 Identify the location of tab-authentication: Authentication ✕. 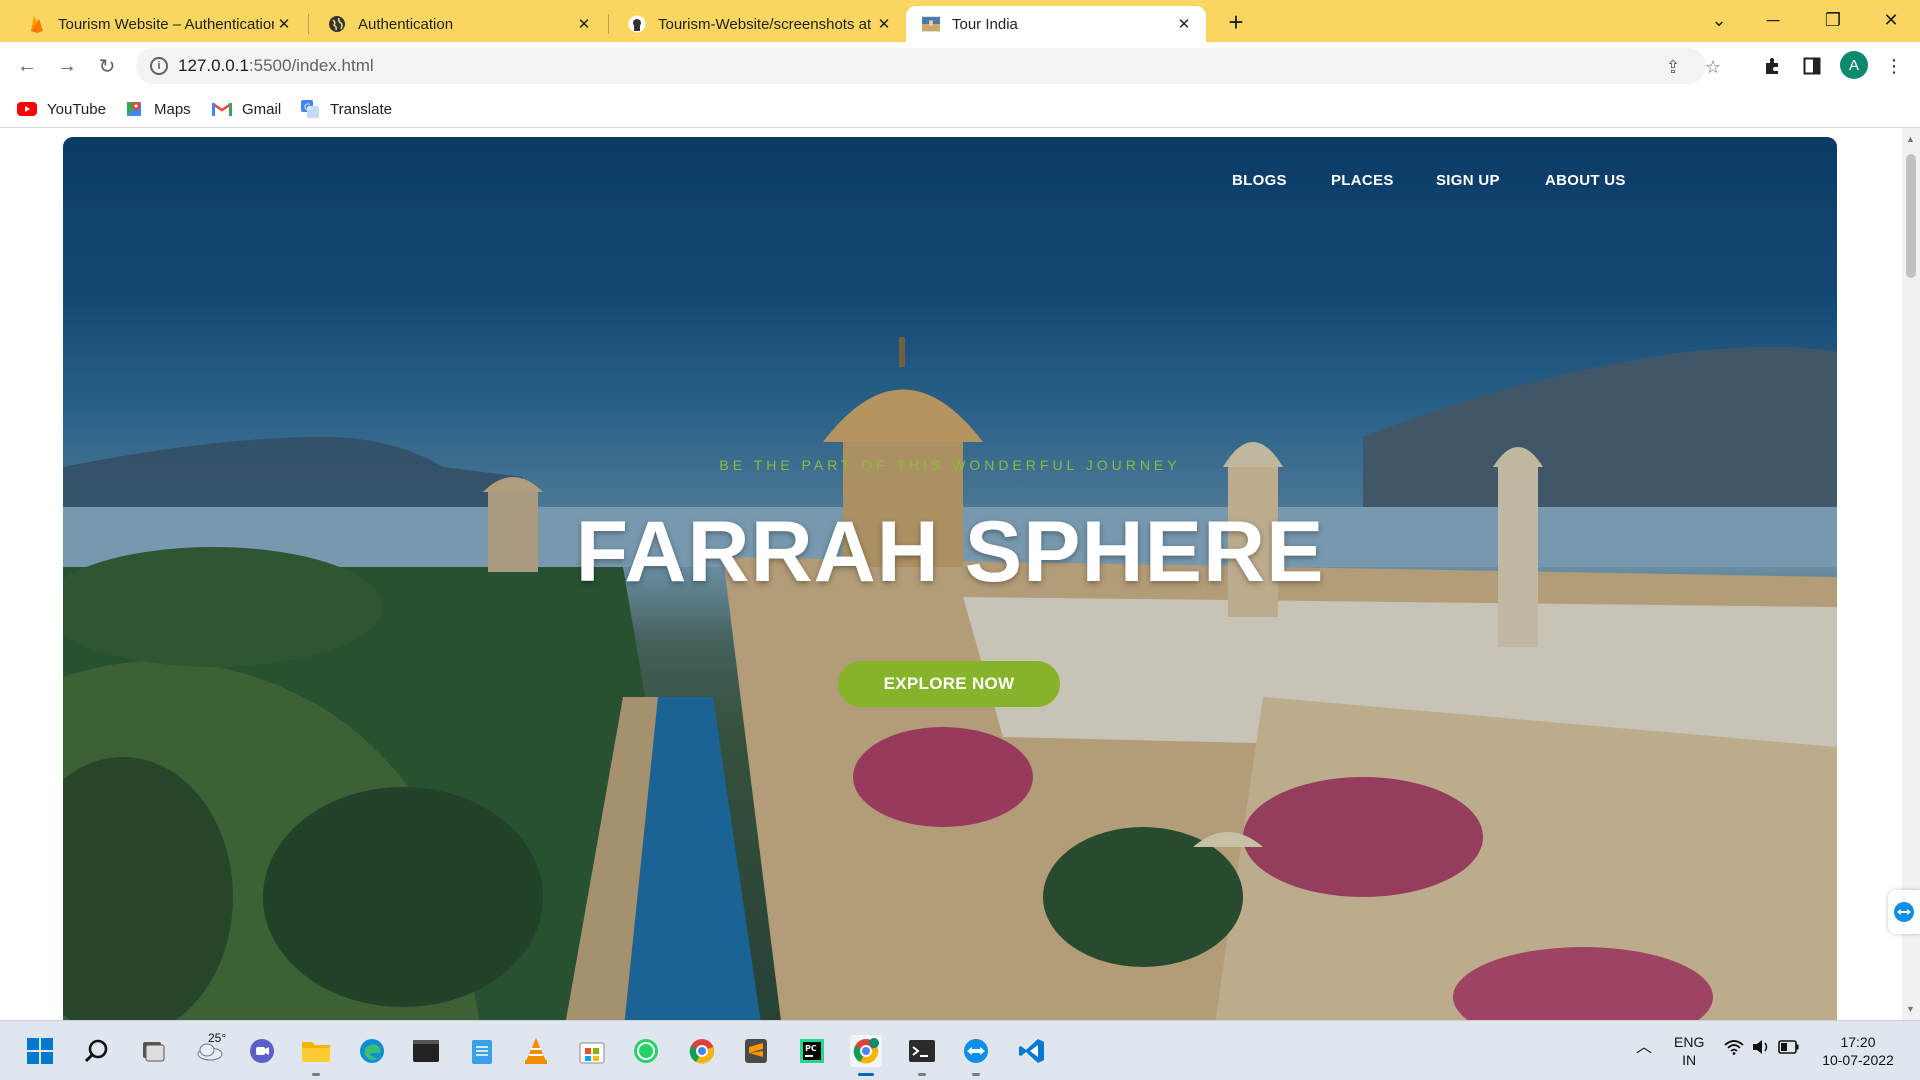
(459, 24).